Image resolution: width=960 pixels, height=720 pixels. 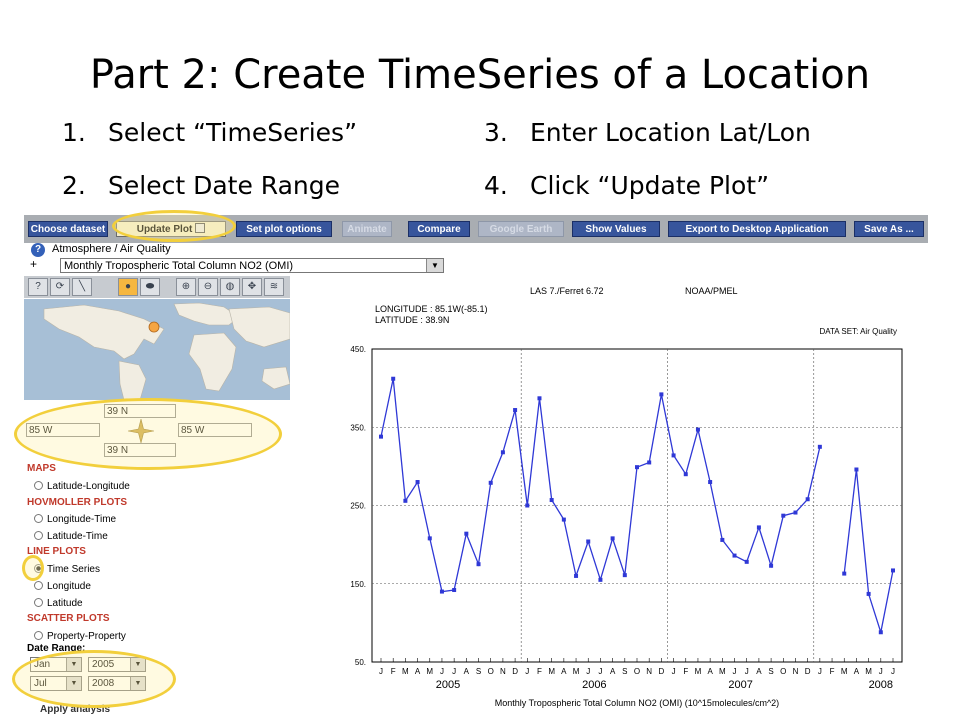 What do you see at coordinates (567, 291) in the screenshot?
I see `plot-software-label: LAS 7./Ferret 6.72` at bounding box center [567, 291].